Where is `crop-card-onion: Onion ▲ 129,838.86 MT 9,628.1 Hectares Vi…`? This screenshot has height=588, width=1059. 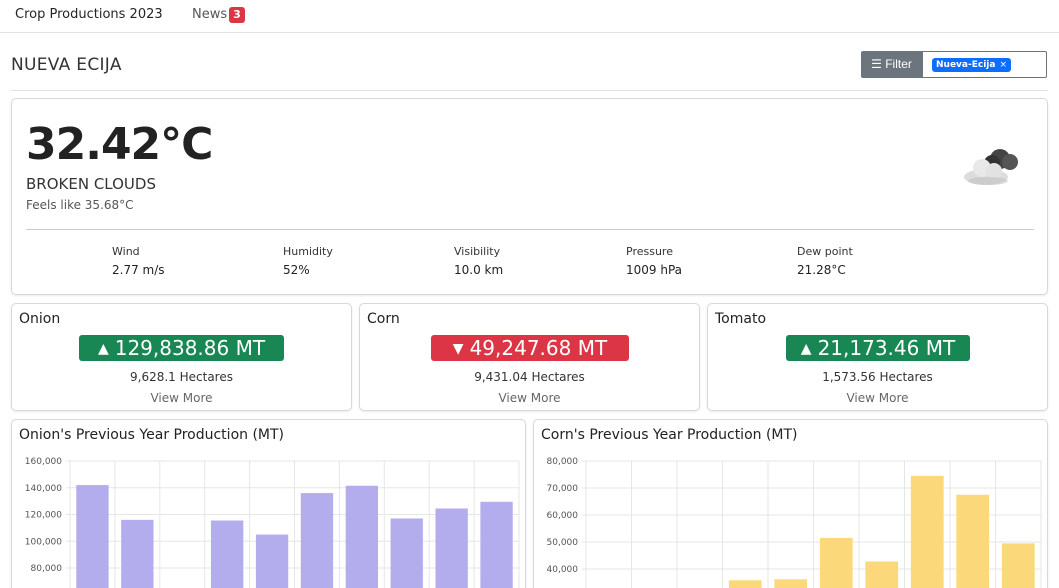 crop-card-onion: Onion ▲ 129,838.86 MT 9,628.1 Hectares Vi… is located at coordinates (181, 357).